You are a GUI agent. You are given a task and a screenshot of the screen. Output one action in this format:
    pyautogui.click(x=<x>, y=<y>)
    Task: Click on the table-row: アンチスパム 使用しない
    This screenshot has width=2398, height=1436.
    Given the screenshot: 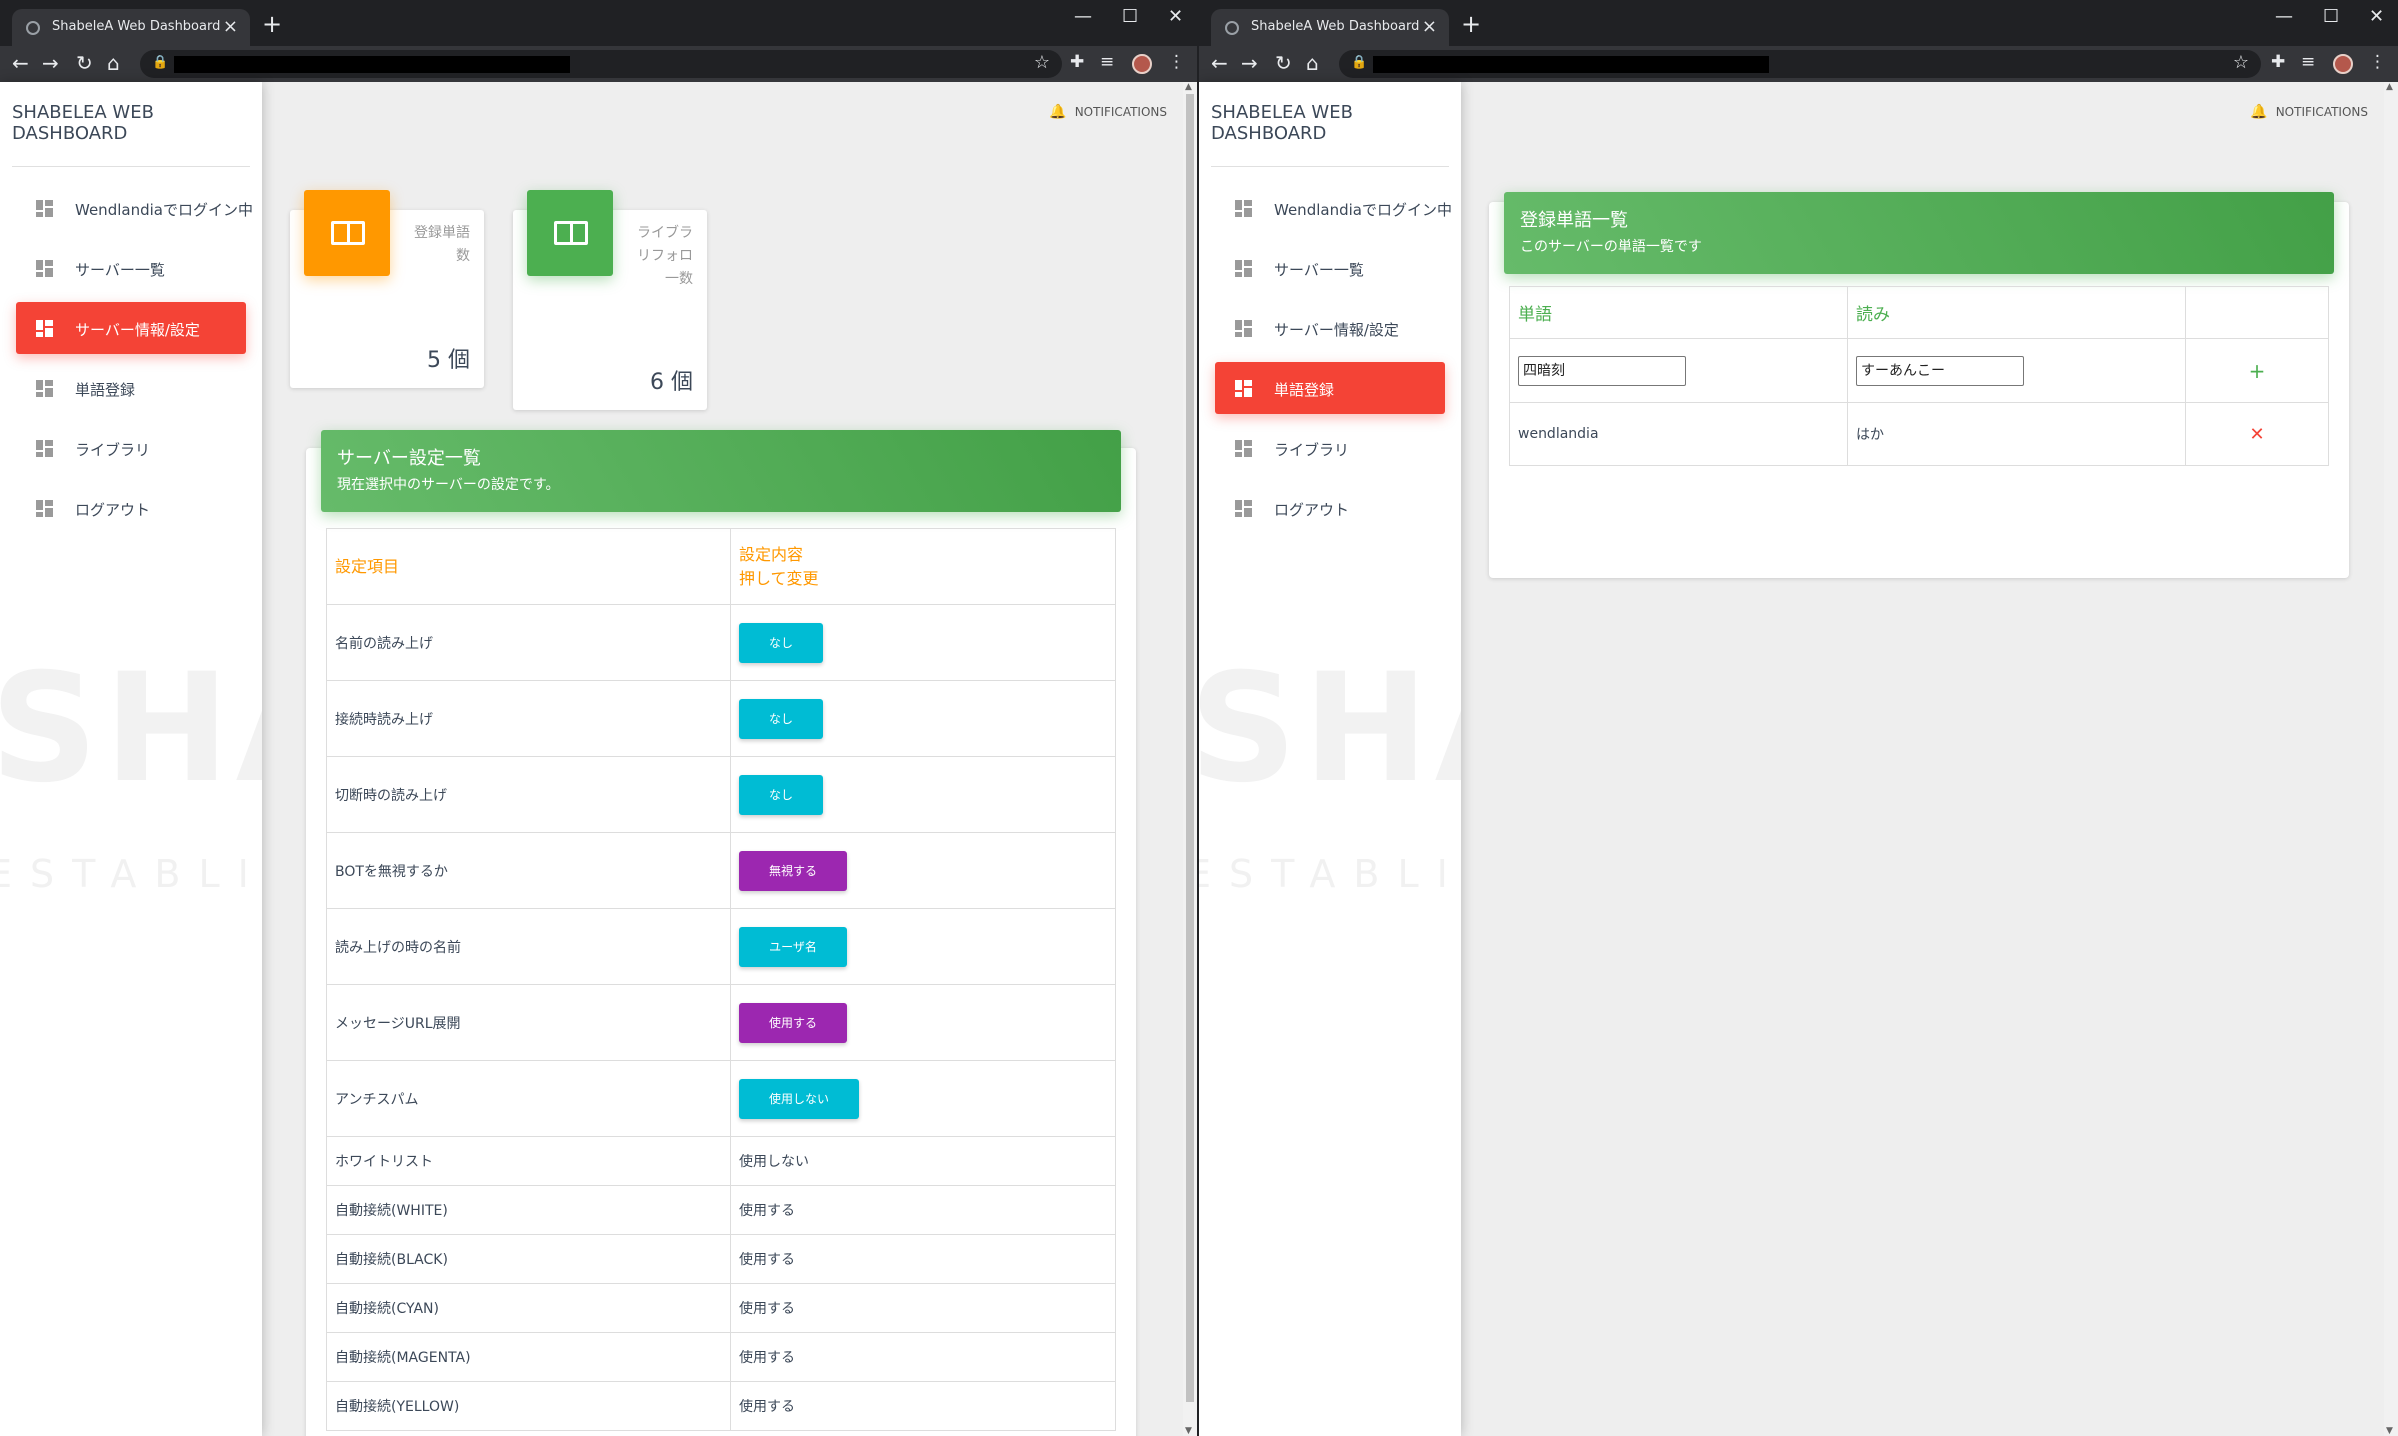 What is the action you would take?
    pyautogui.click(x=721, y=1098)
    